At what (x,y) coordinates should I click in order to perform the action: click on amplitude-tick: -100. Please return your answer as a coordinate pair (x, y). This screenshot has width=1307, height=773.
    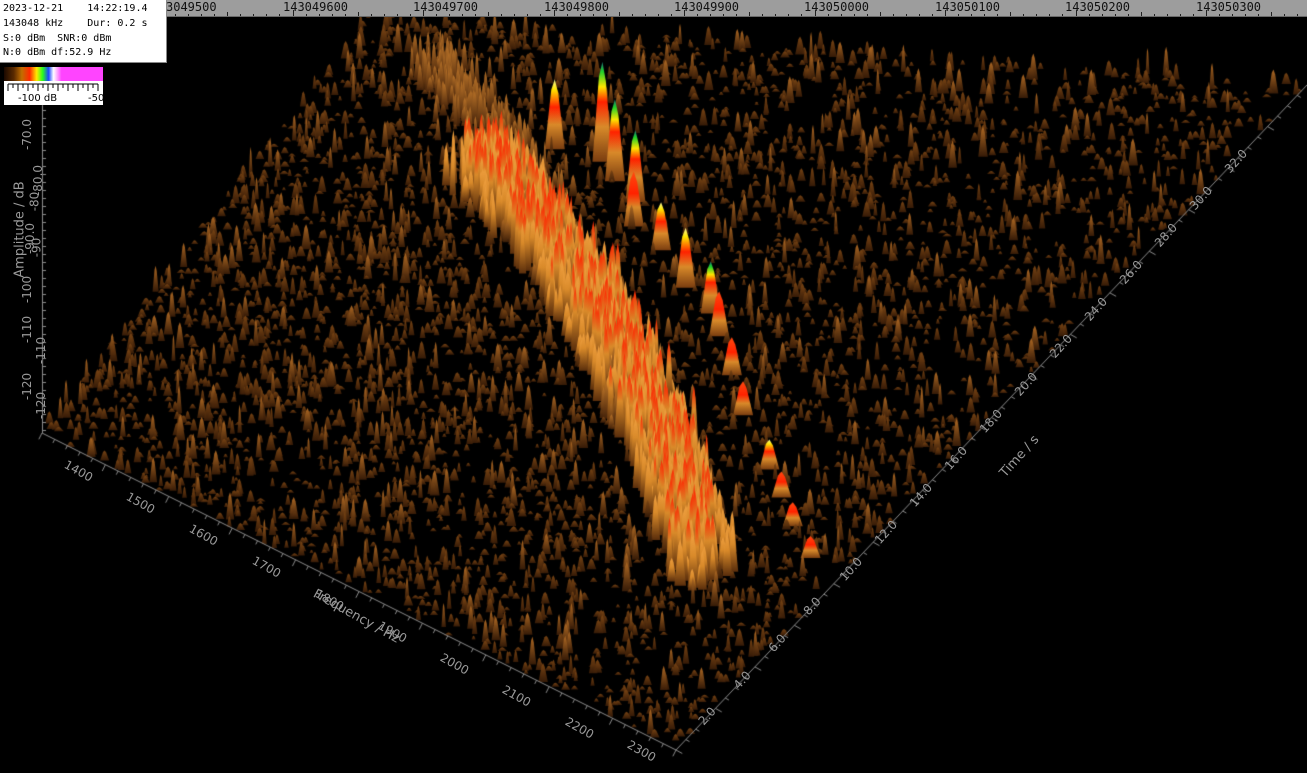
    Looking at the image, I should click on (27, 289).